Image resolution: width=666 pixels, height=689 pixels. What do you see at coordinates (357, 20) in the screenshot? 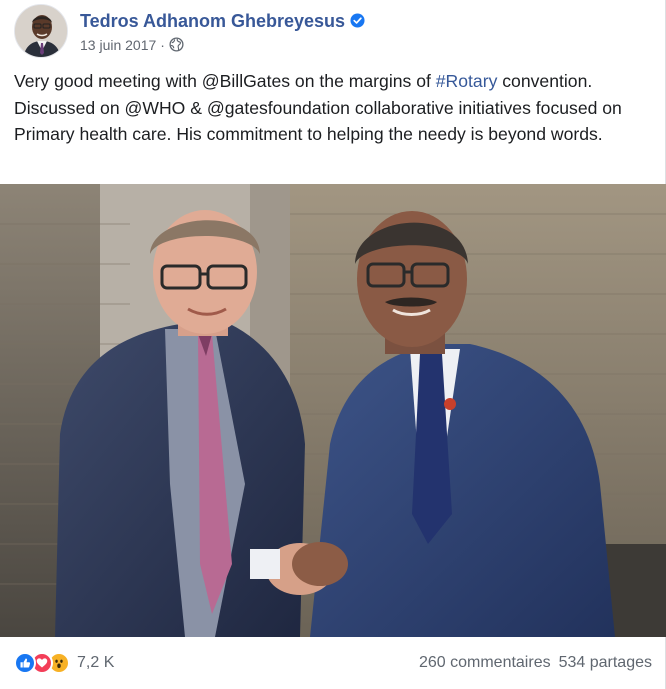
I see `verified-badge-icon` at bounding box center [357, 20].